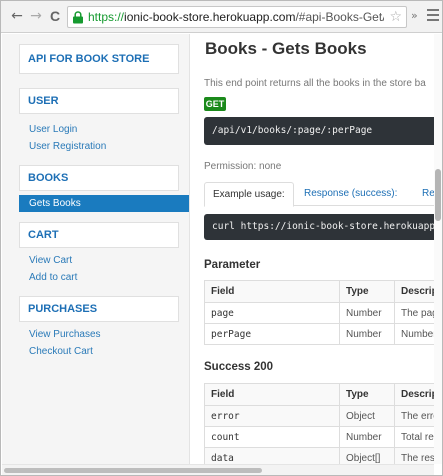 This screenshot has width=443, height=476. Describe the element at coordinates (99, 235) in the screenshot. I see `sidebar-group-cart: CART` at that location.